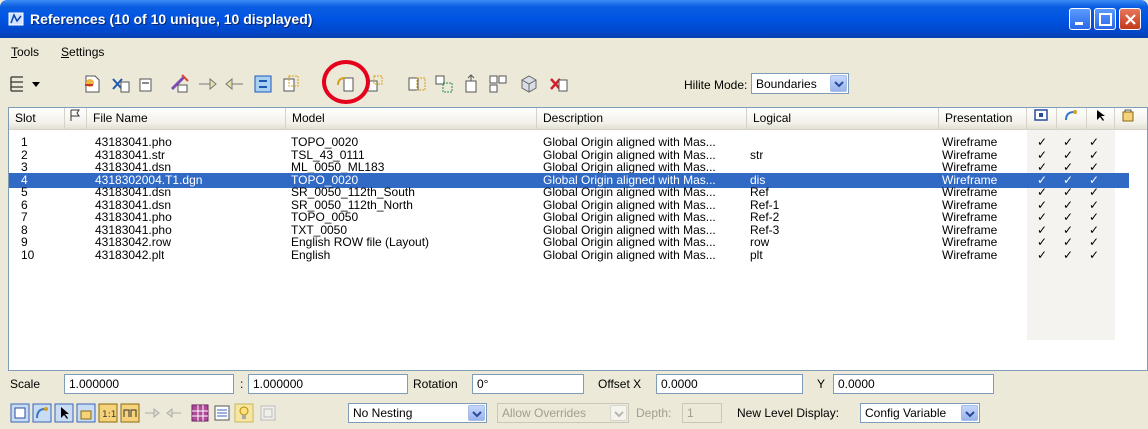 The image size is (1148, 429). What do you see at coordinates (702, 413) in the screenshot?
I see `depth-field: 1` at bounding box center [702, 413].